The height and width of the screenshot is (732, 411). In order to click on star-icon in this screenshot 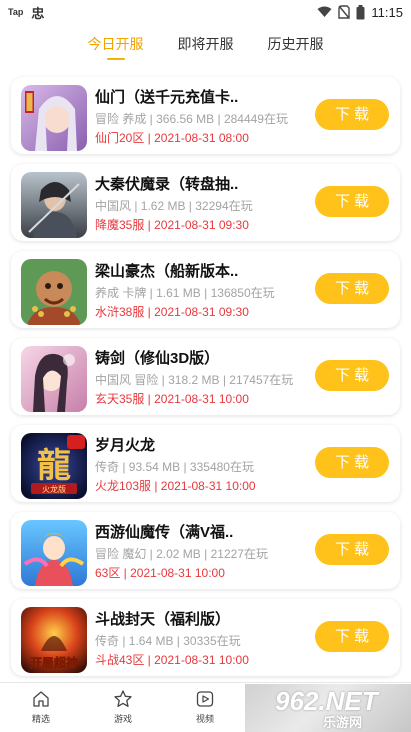, I will do `click(123, 698)`.